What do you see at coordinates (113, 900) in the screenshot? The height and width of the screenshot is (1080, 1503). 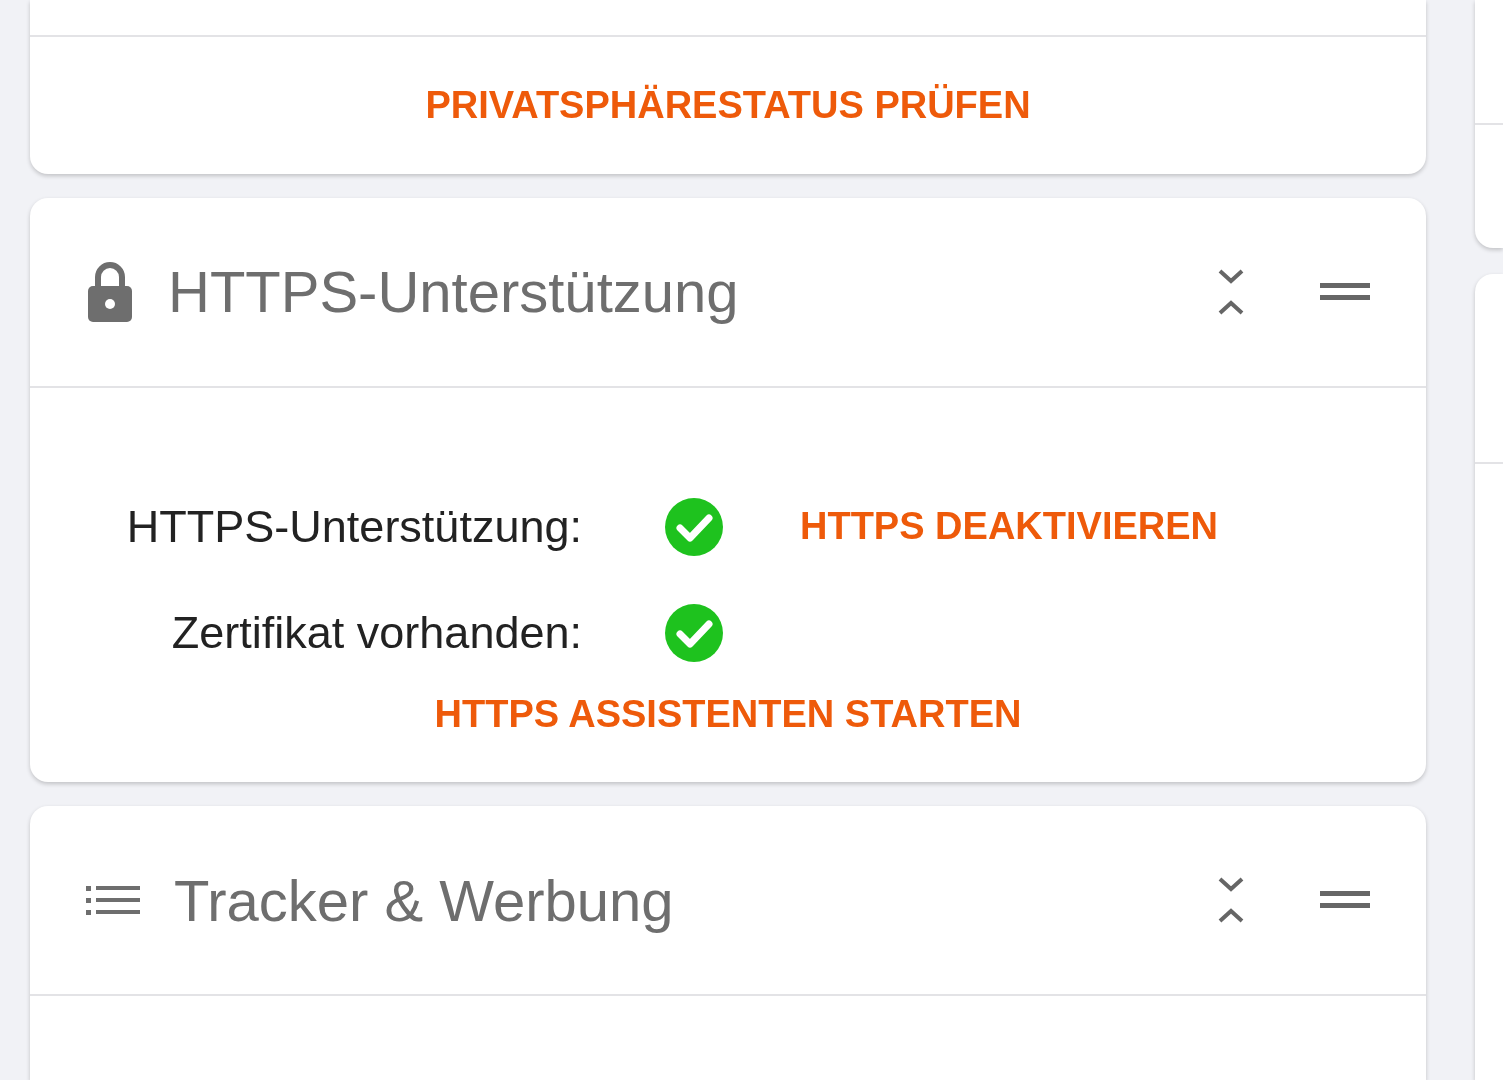 I see `list-icon` at bounding box center [113, 900].